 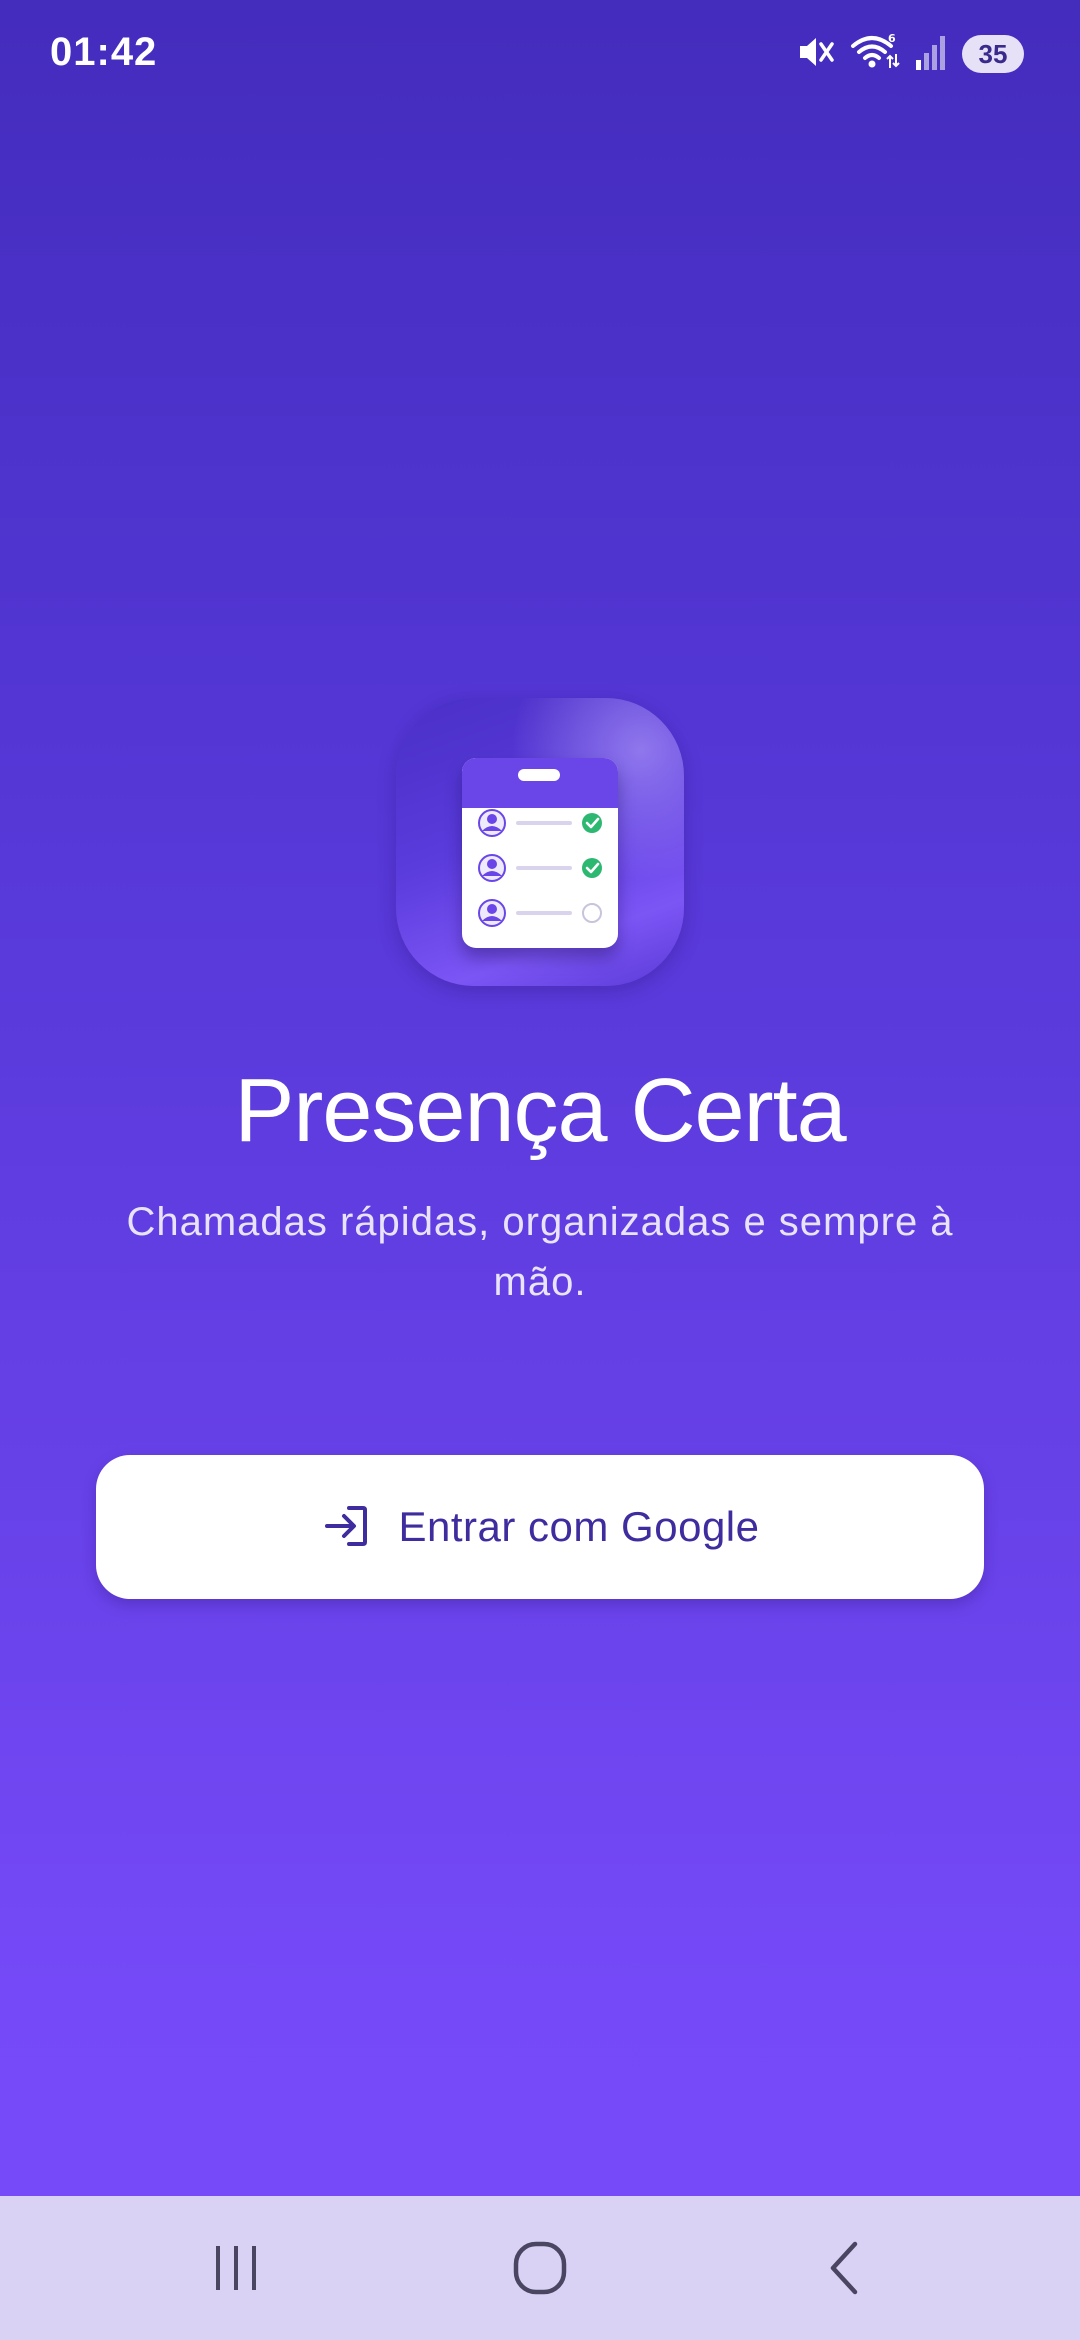 What do you see at coordinates (540, 1111) in the screenshot?
I see `app-title: Presença Certa` at bounding box center [540, 1111].